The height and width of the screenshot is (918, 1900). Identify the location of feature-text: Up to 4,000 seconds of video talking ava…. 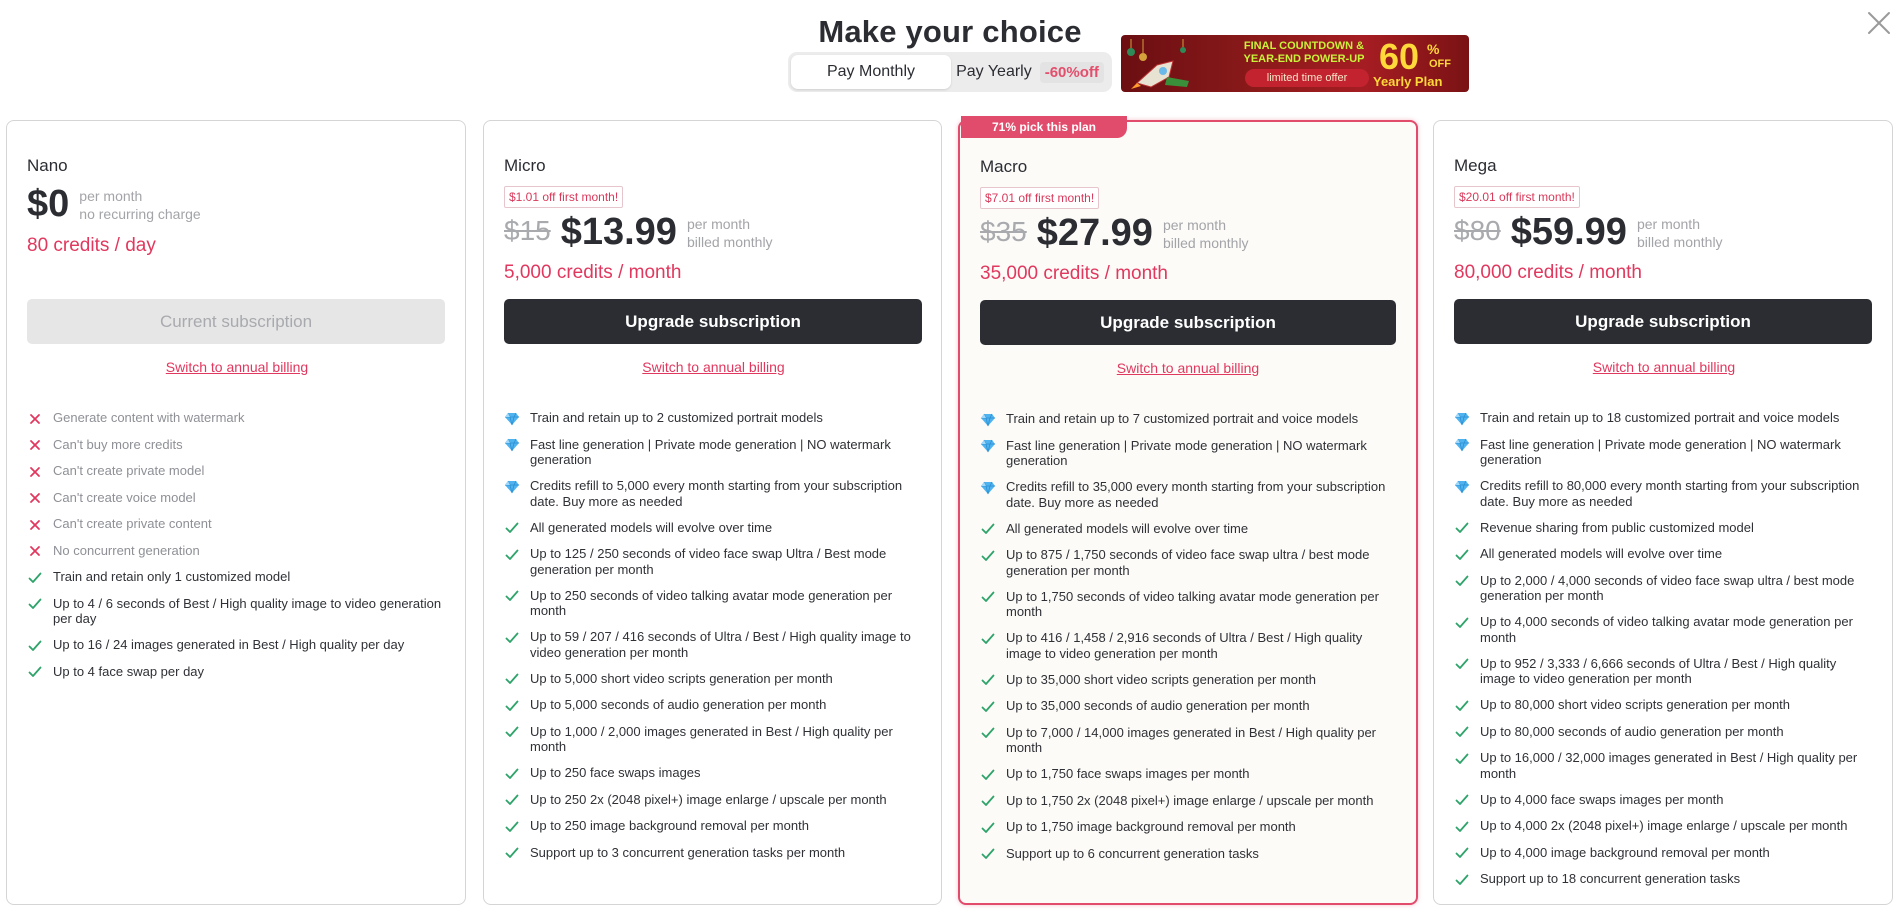
(1666, 629).